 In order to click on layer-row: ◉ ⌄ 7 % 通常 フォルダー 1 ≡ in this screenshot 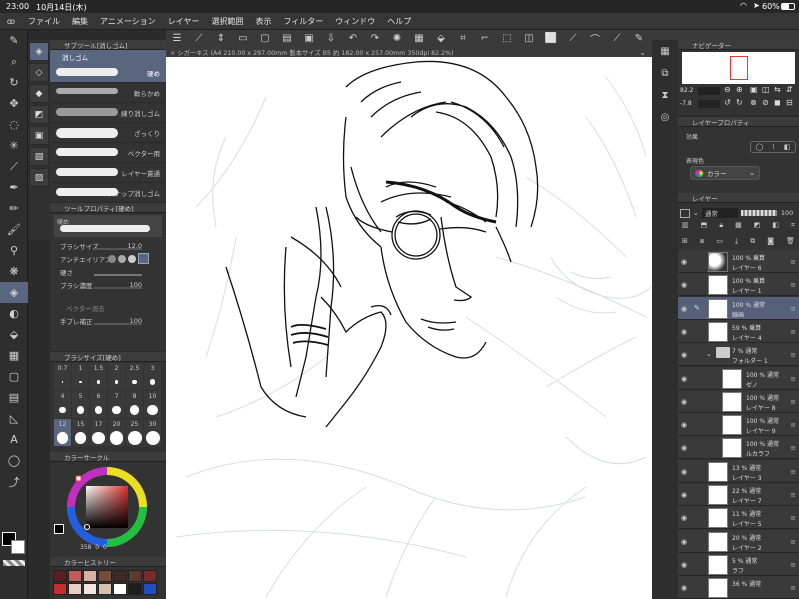, I will do `click(738, 355)`.